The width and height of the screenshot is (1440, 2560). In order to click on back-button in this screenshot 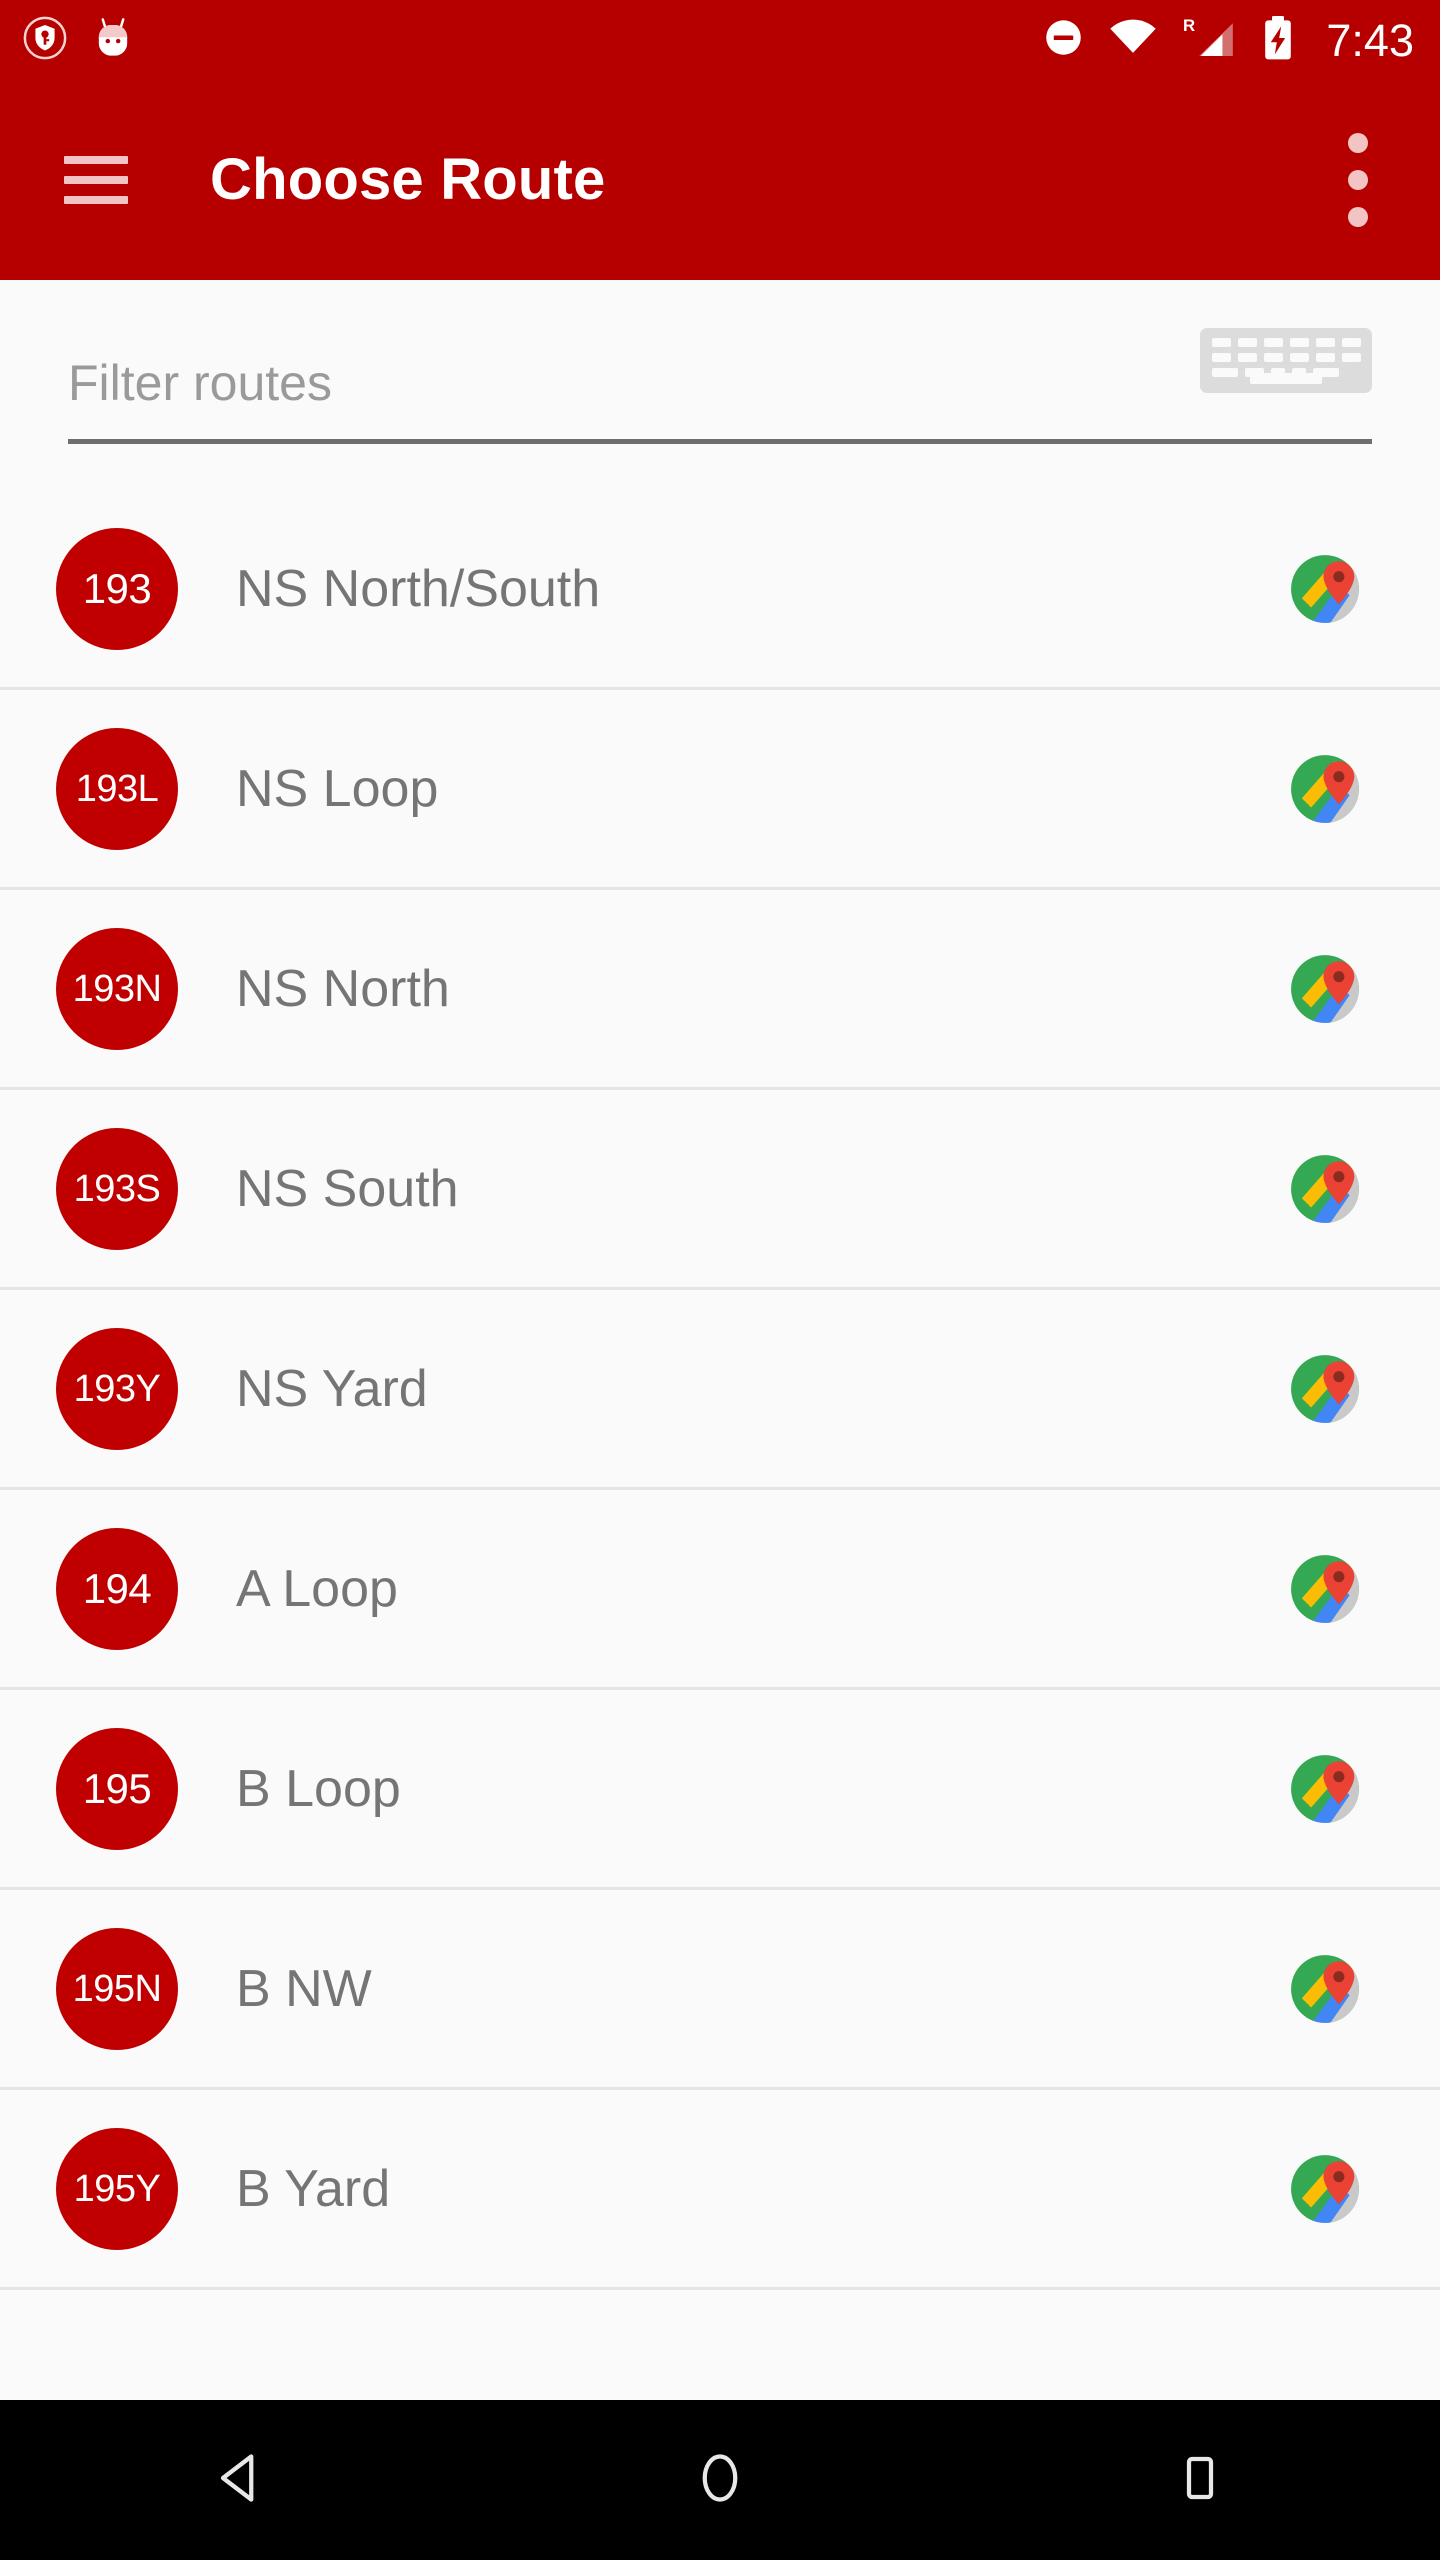, I will do `click(240, 2480)`.